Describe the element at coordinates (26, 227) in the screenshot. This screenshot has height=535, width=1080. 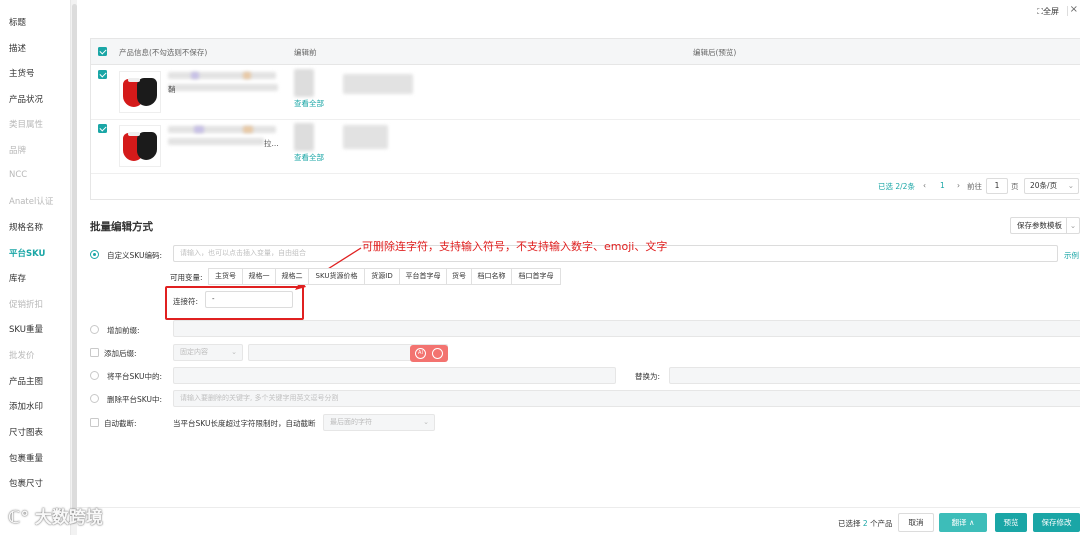
I see `nav-item-spec-name: 规格名称` at that location.